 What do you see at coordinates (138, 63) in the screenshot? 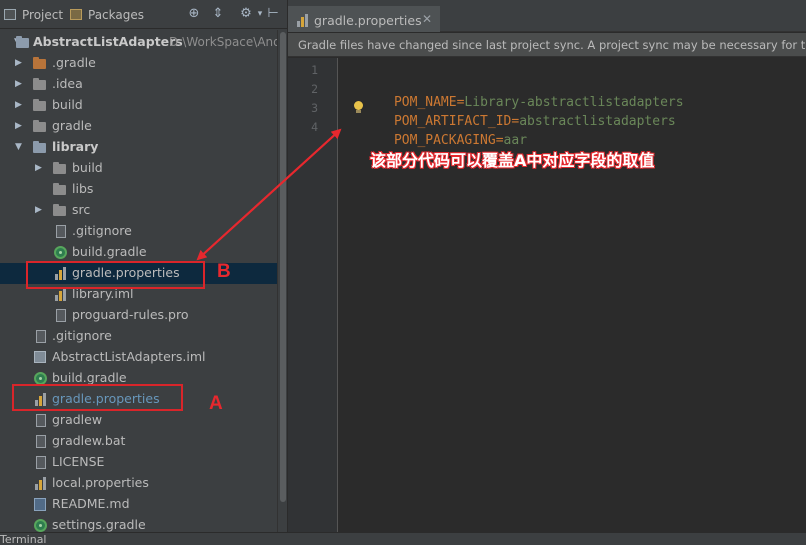
I see `tree-row: ▶ .gradle` at bounding box center [138, 63].